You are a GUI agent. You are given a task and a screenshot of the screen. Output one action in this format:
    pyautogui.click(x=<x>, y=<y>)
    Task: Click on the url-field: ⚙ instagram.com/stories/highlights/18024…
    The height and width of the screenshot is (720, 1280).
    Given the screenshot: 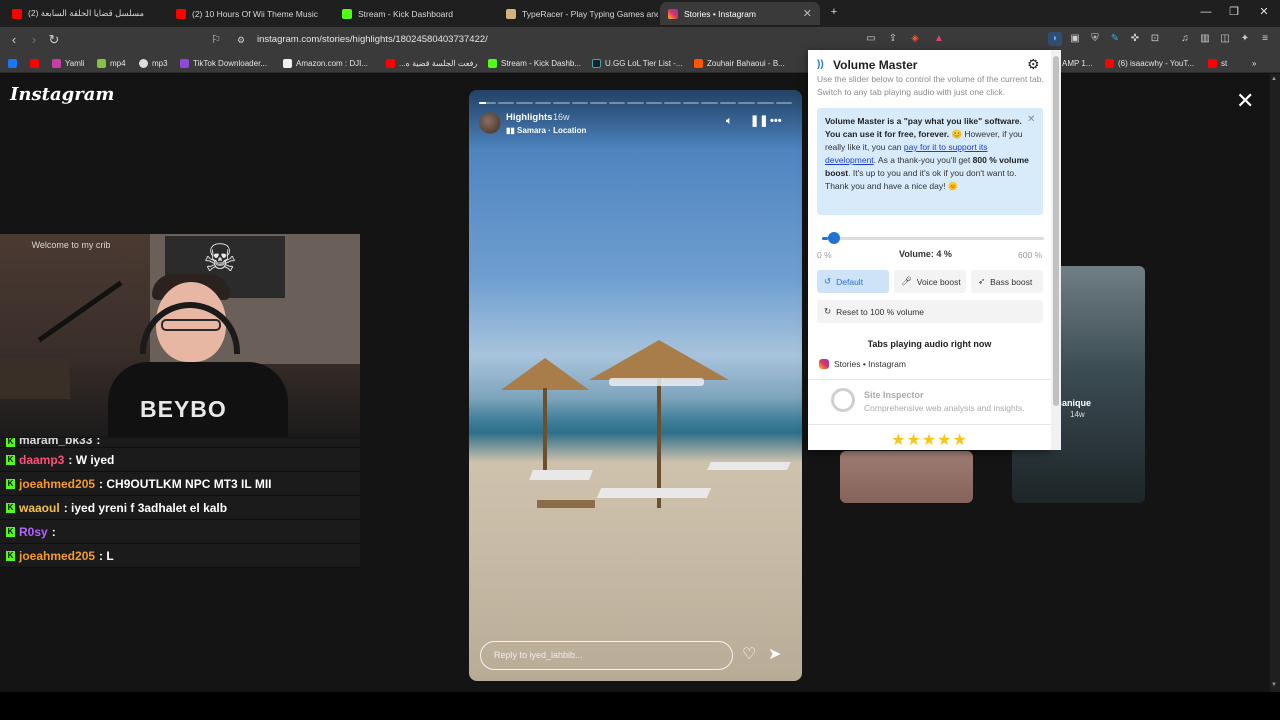 What is the action you would take?
    pyautogui.click(x=590, y=40)
    